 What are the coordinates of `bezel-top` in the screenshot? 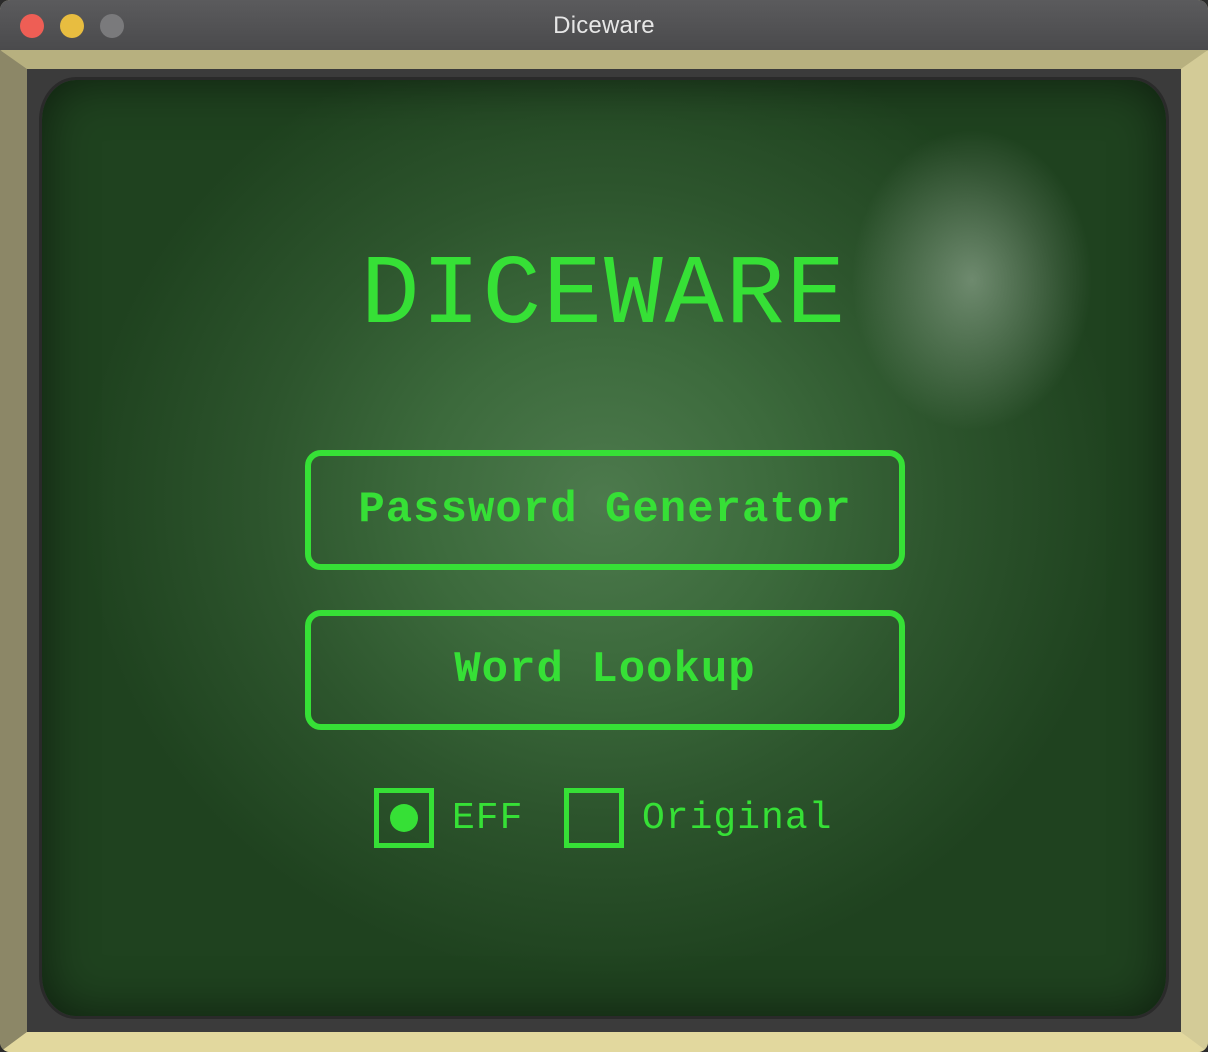 It's located at (604, 59).